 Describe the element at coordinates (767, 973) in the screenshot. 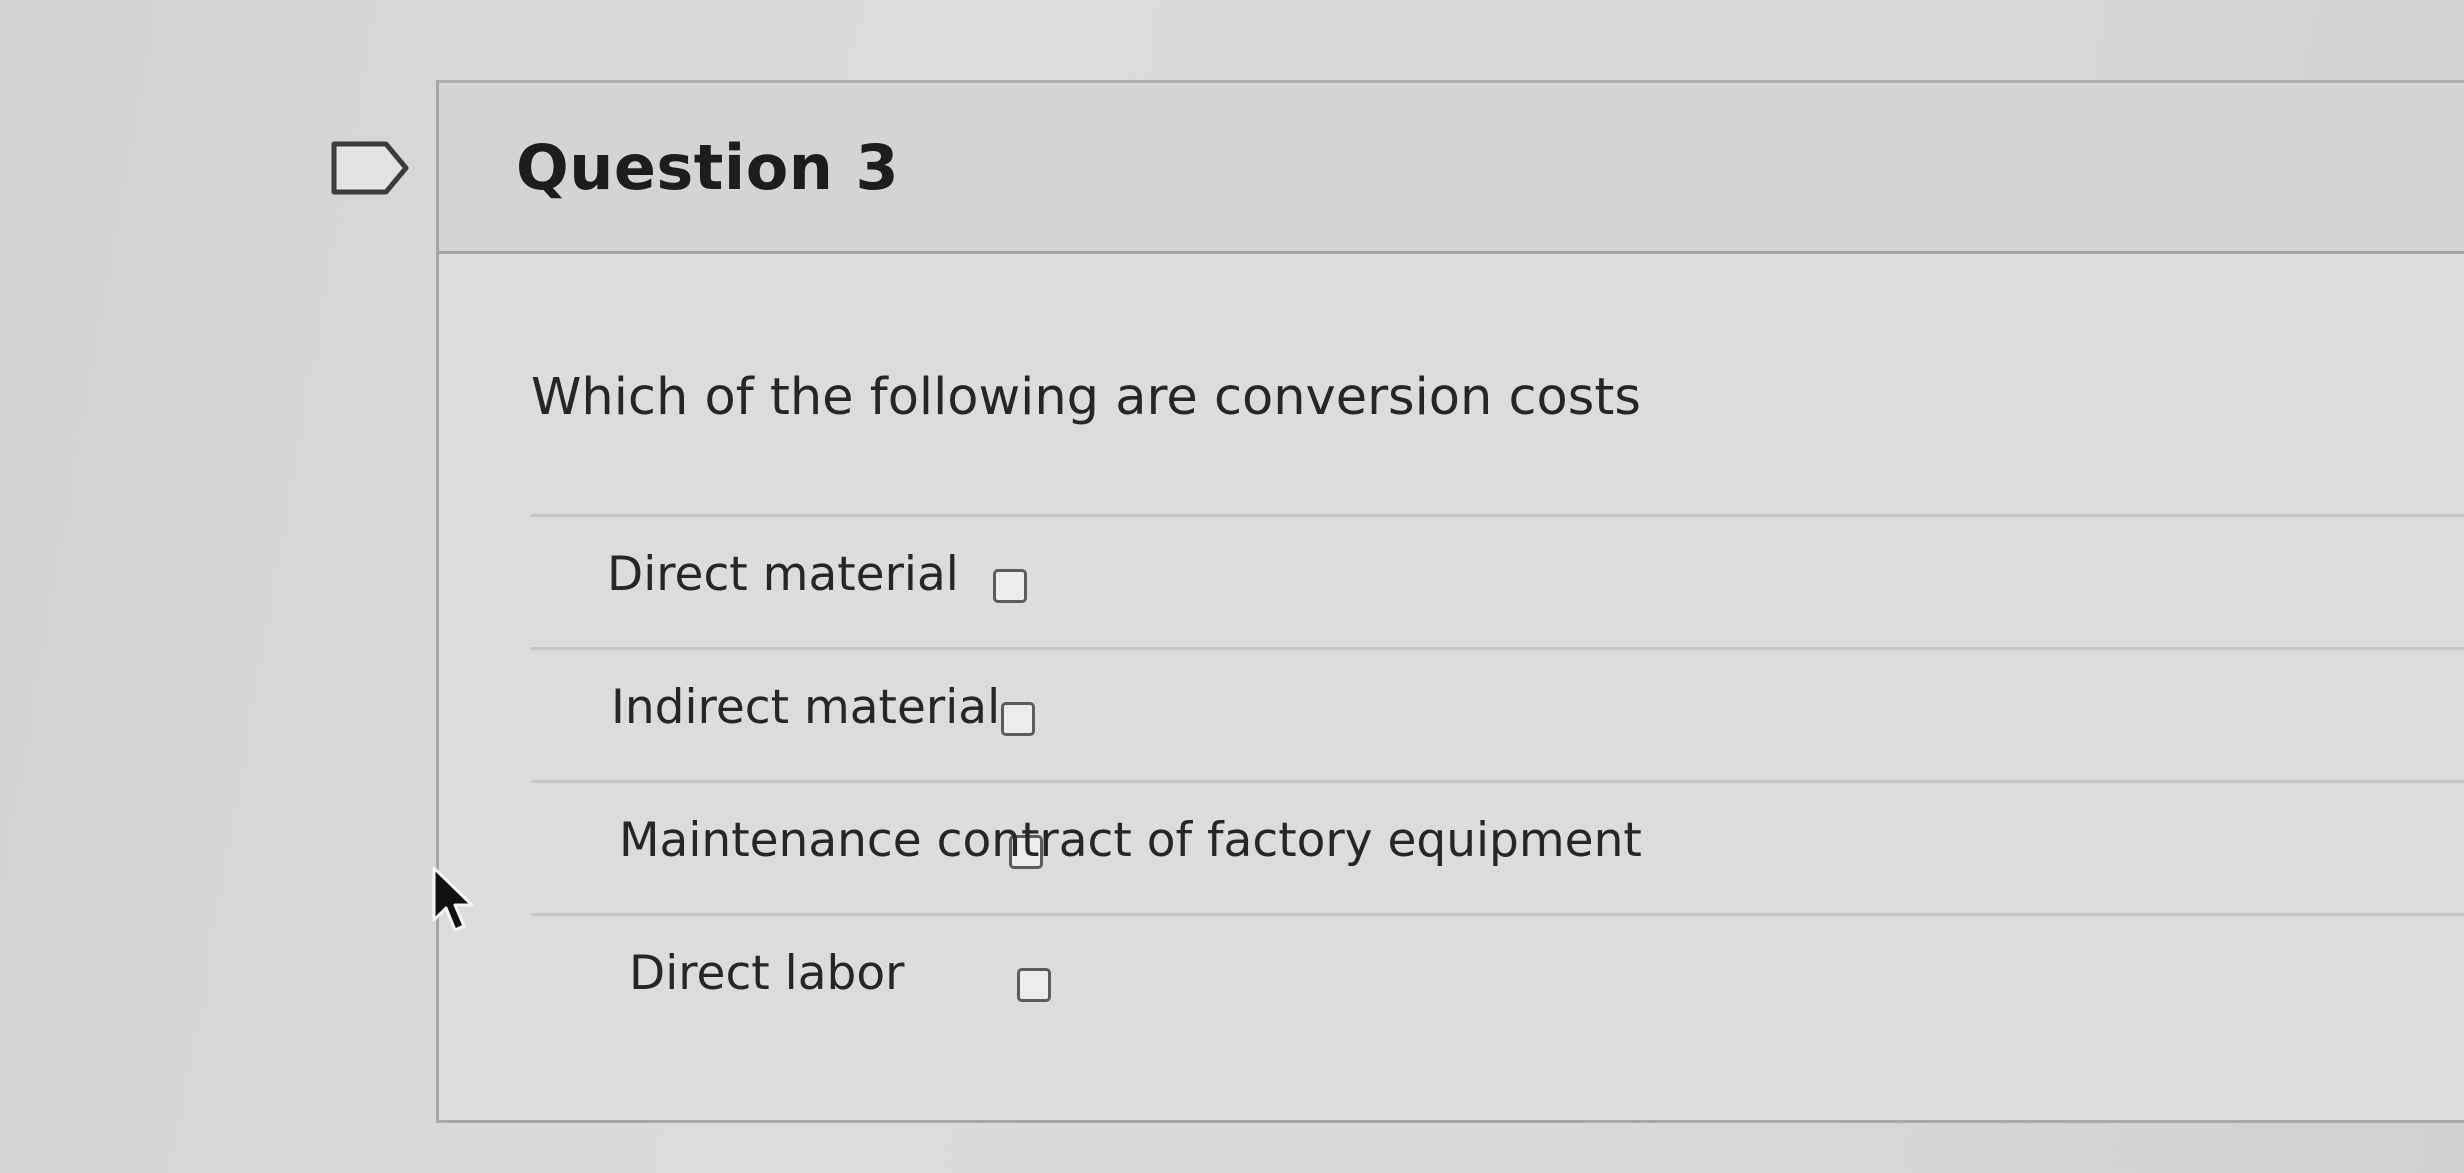

I see `answer-label: Direct labor` at that location.